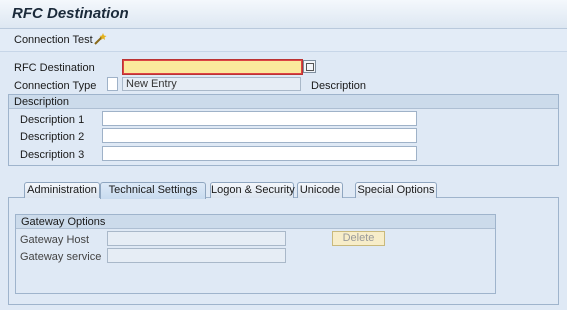 The width and height of the screenshot is (567, 310). What do you see at coordinates (62, 190) in the screenshot?
I see `tab-administration: Administration` at bounding box center [62, 190].